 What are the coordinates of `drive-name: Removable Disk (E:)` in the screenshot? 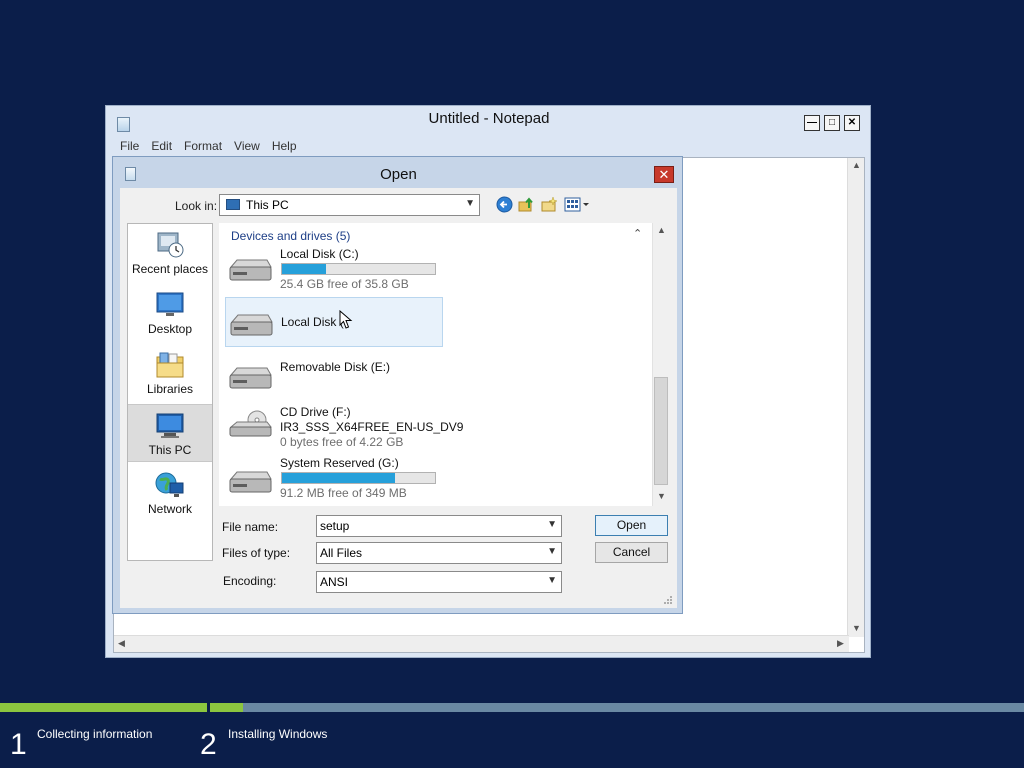 It's located at (335, 367).